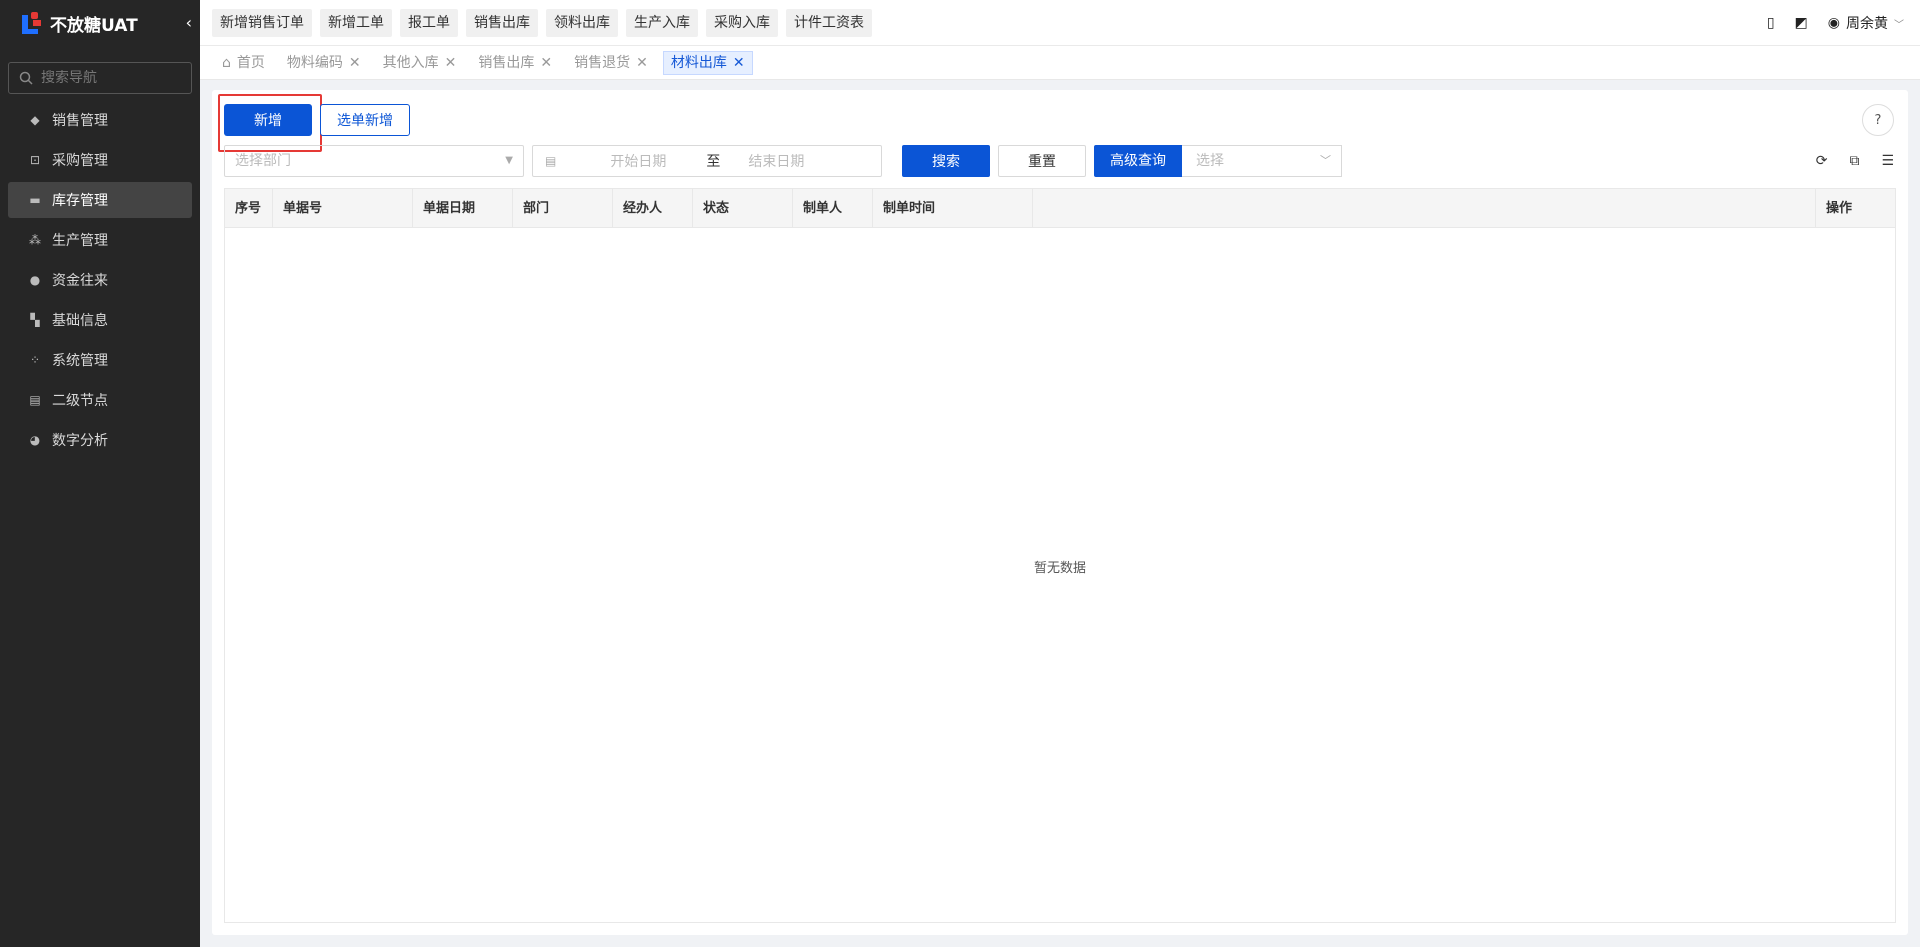 This screenshot has width=1920, height=947. I want to click on sidebar-item-label: 基础信息, so click(80, 321).